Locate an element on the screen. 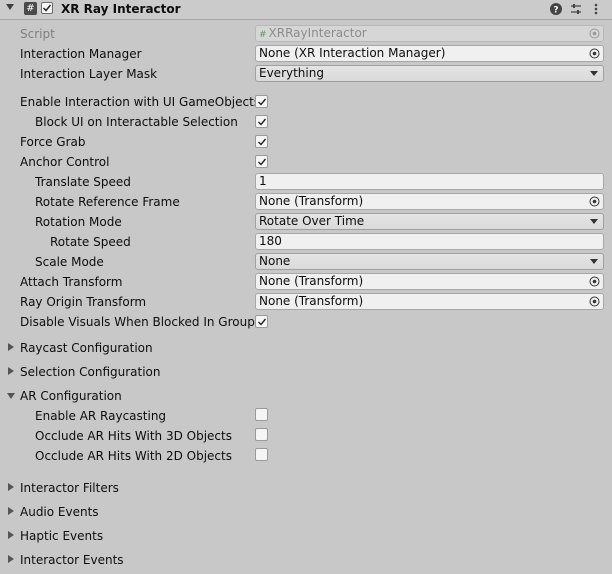 This screenshot has height=574, width=612. anchor-control-label: Anchor Control is located at coordinates (65, 162).